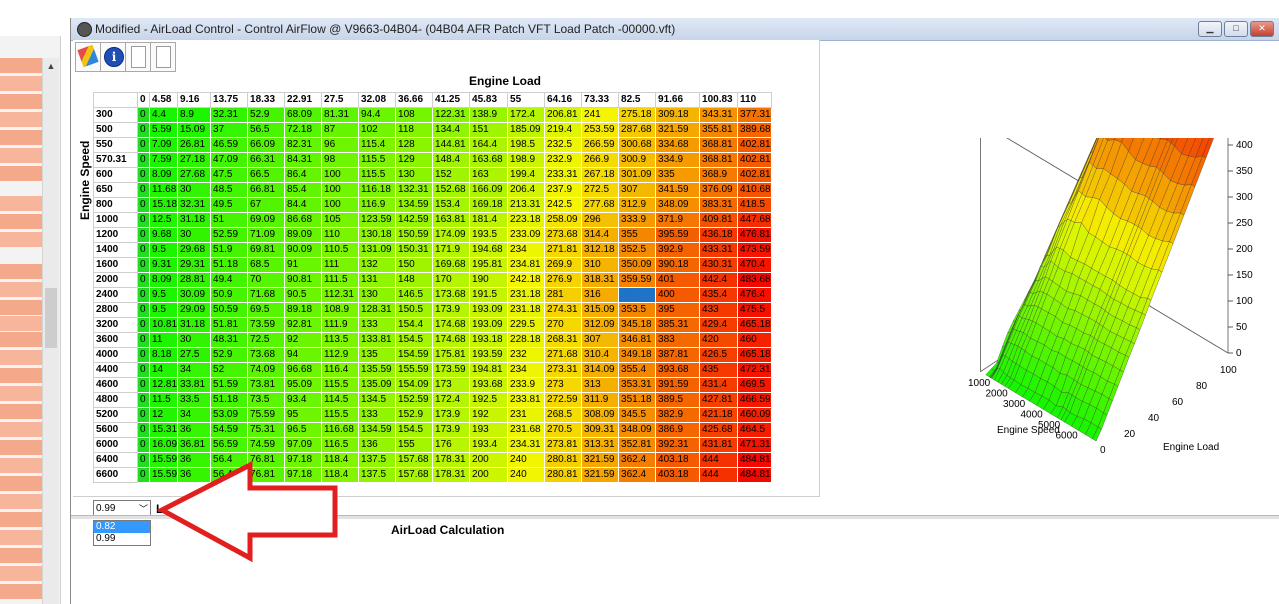 Image resolution: width=1279 pixels, height=604 pixels. What do you see at coordinates (340, 265) in the screenshot?
I see `table-cell: 111` at bounding box center [340, 265].